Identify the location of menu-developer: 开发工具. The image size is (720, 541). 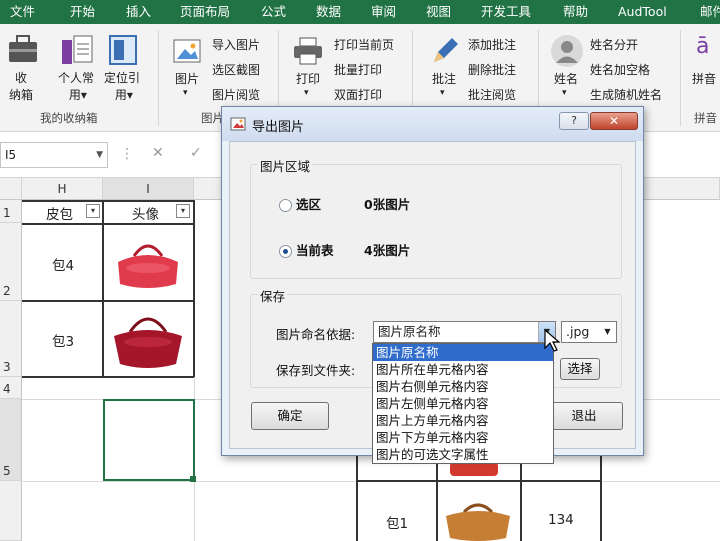
(506, 12).